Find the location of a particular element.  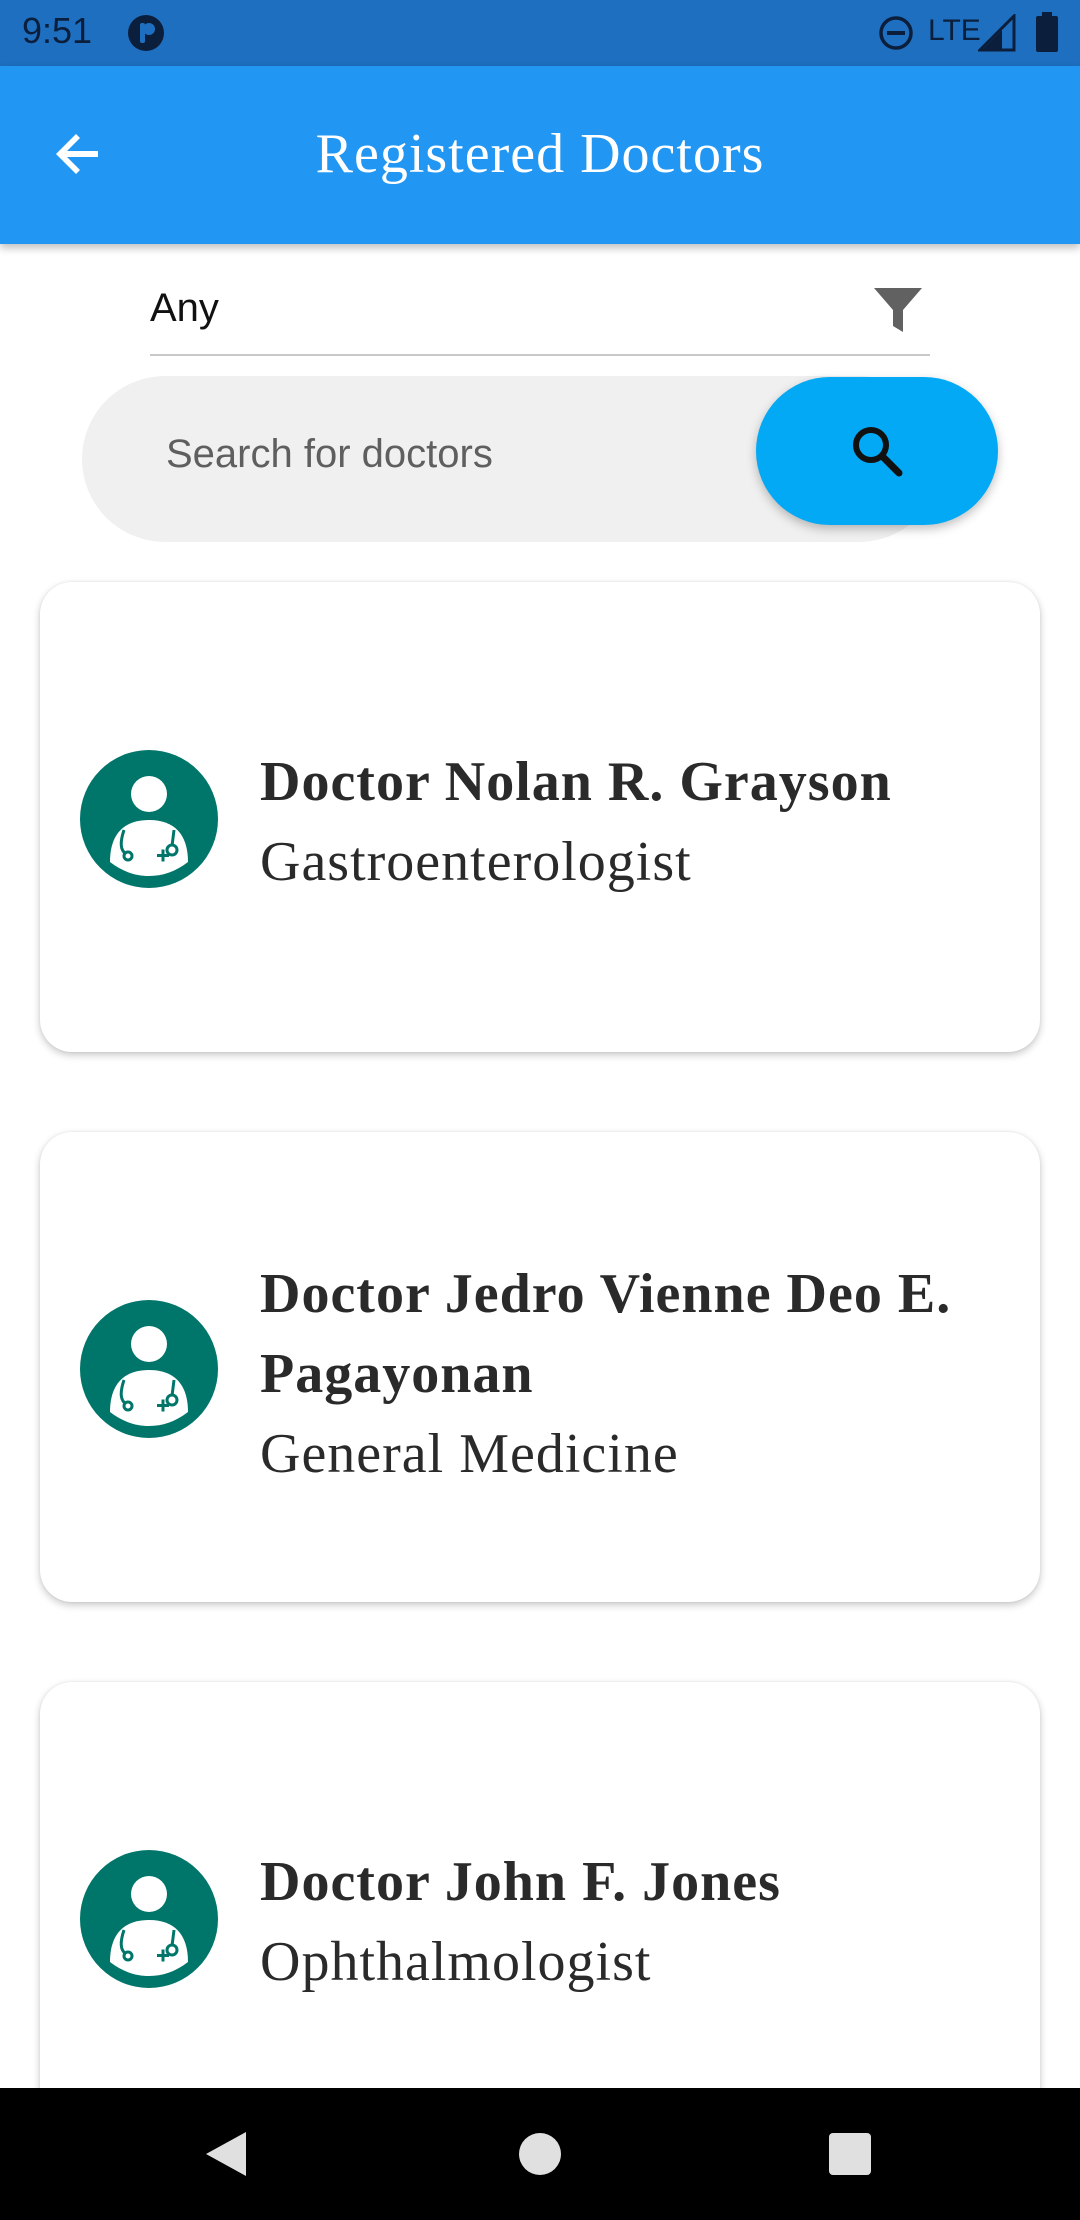

doctor-specialty: Ophthalmologist is located at coordinates (456, 1962).